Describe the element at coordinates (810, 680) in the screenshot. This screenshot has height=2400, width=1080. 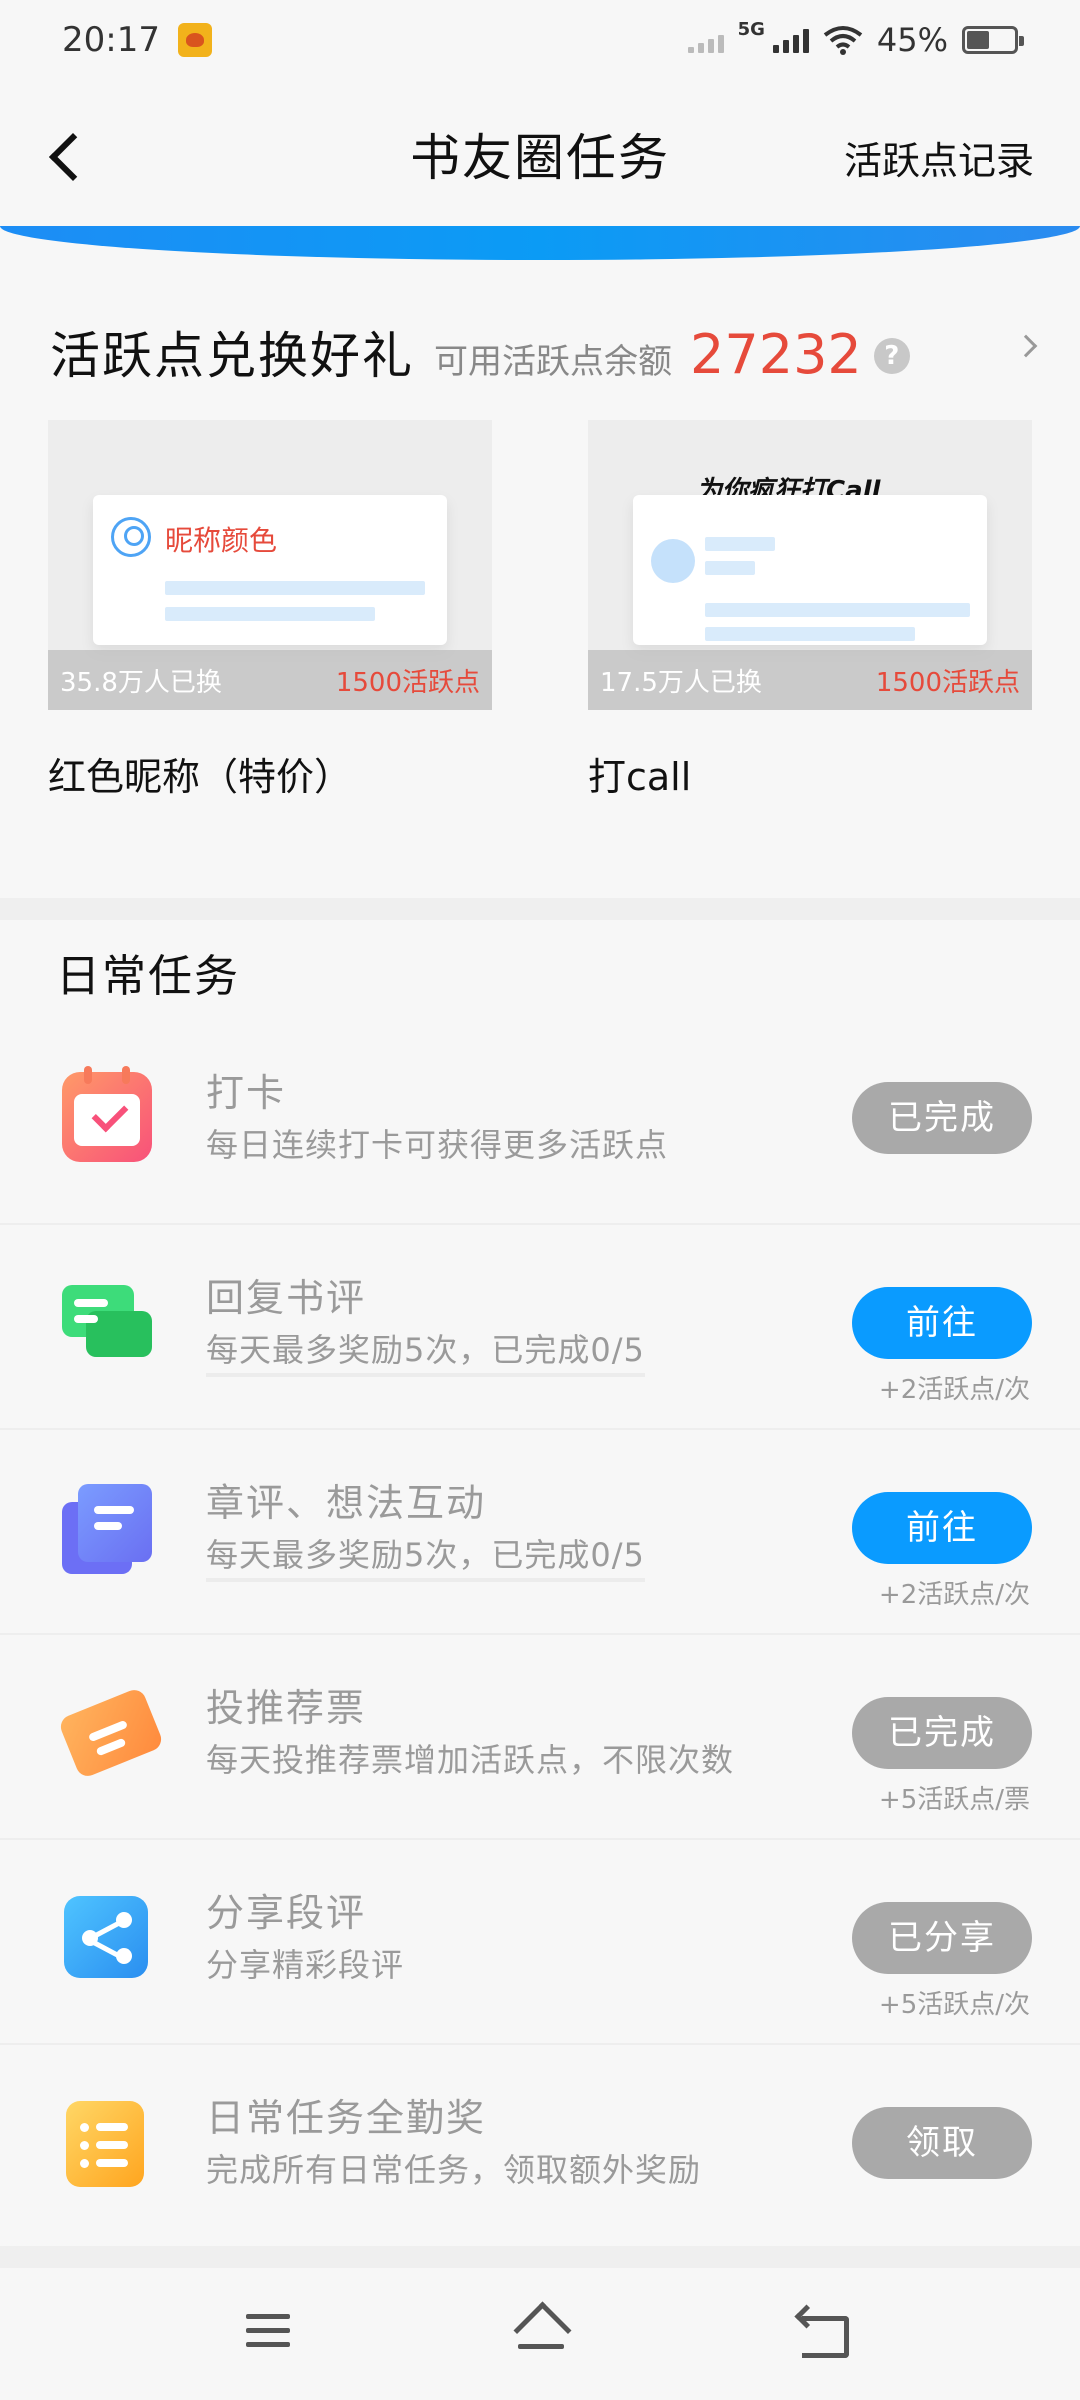
I see `gift-info-bar: 17.5万人已换 1500活跃点` at that location.